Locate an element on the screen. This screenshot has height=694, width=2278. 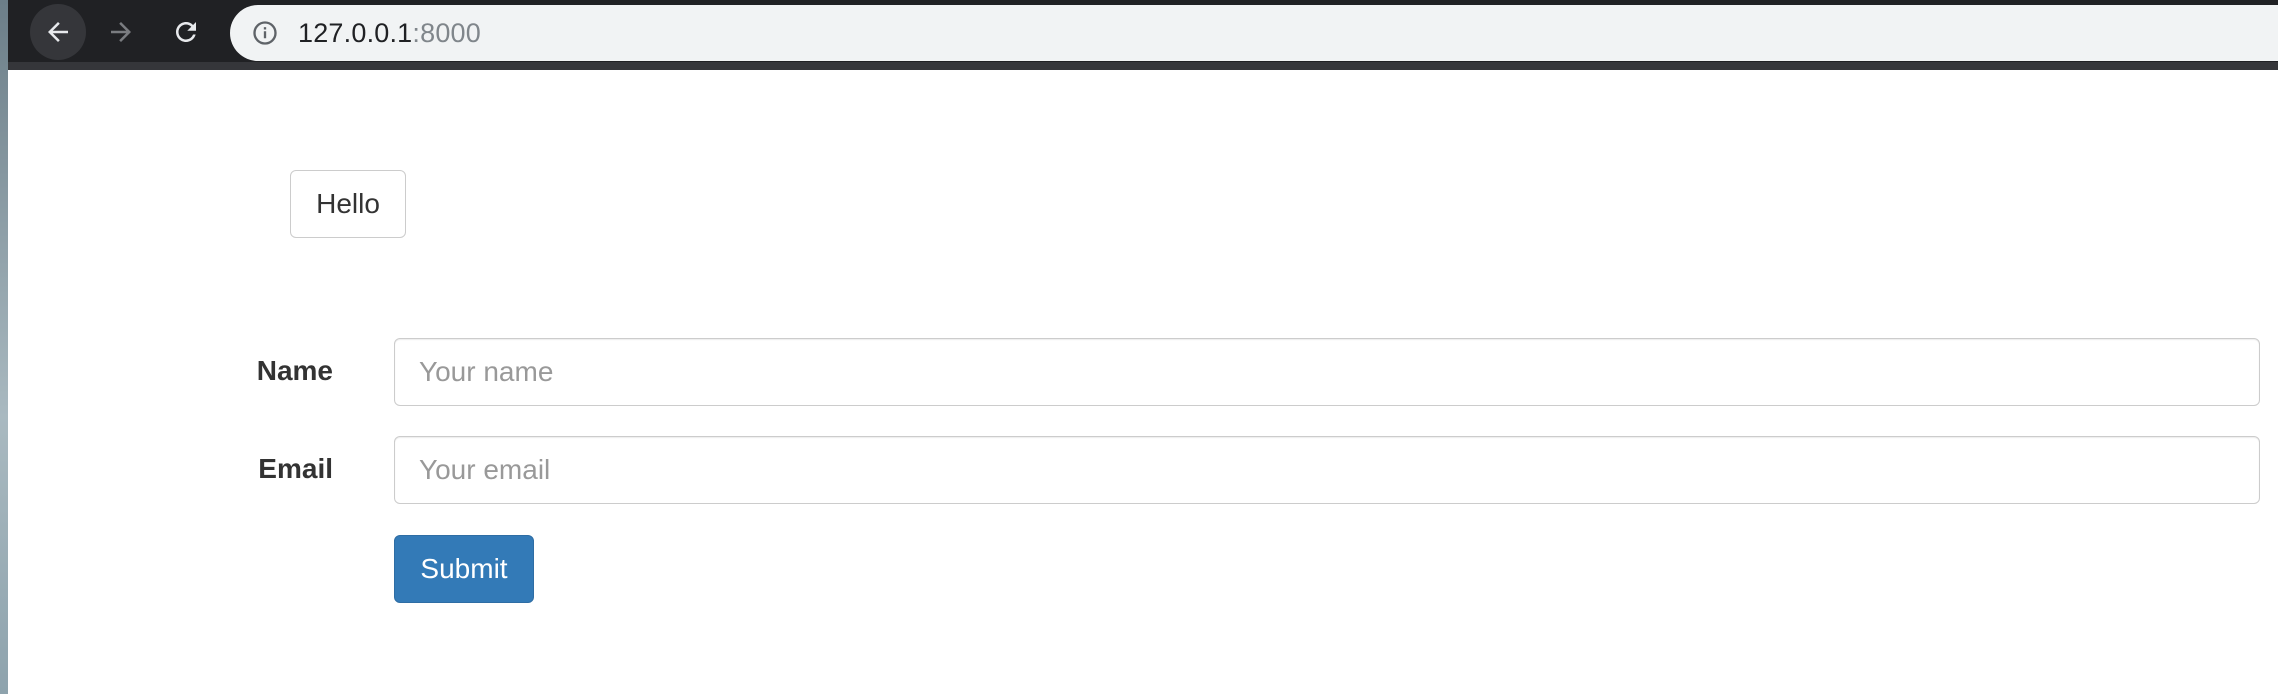
arrow-right-icon is located at coordinates (121, 32).